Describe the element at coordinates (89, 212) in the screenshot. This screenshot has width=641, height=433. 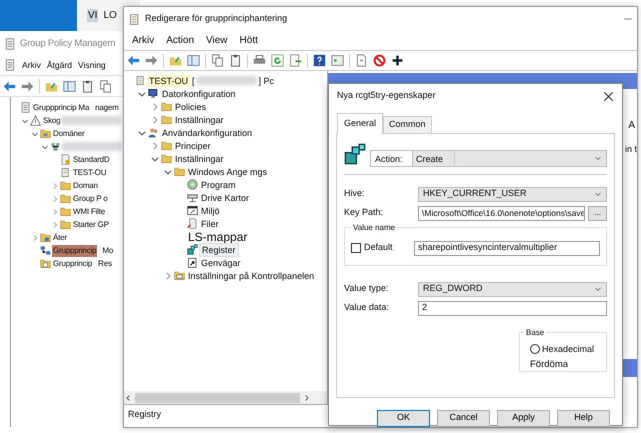
I see `tree-item: WMI Filte` at that location.